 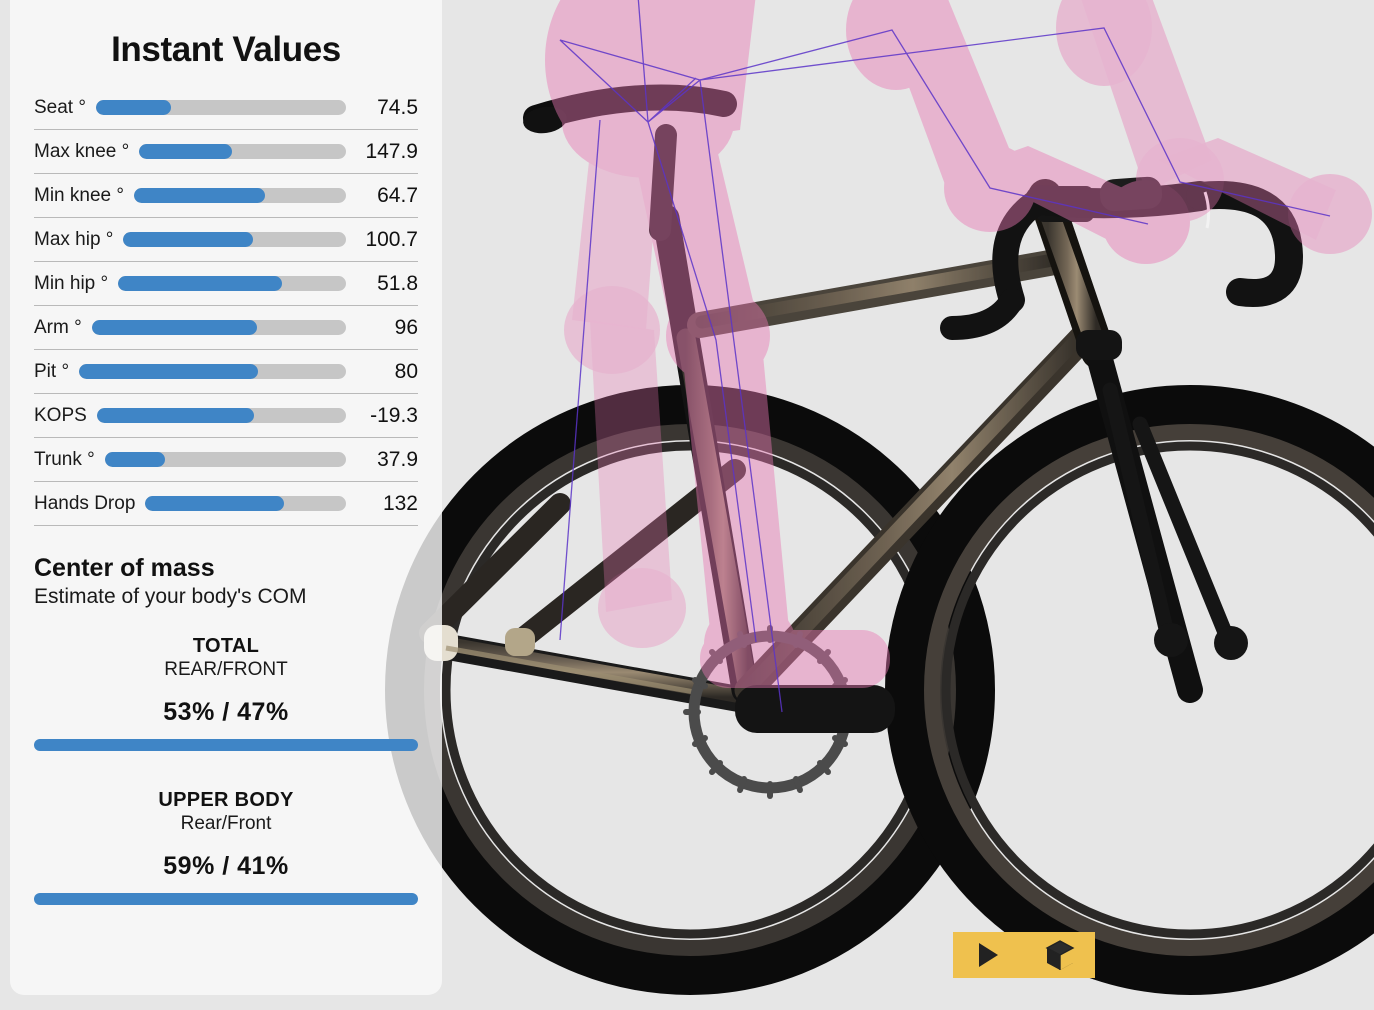 I want to click on metric-row-pit: Pit ° 80, so click(x=226, y=372).